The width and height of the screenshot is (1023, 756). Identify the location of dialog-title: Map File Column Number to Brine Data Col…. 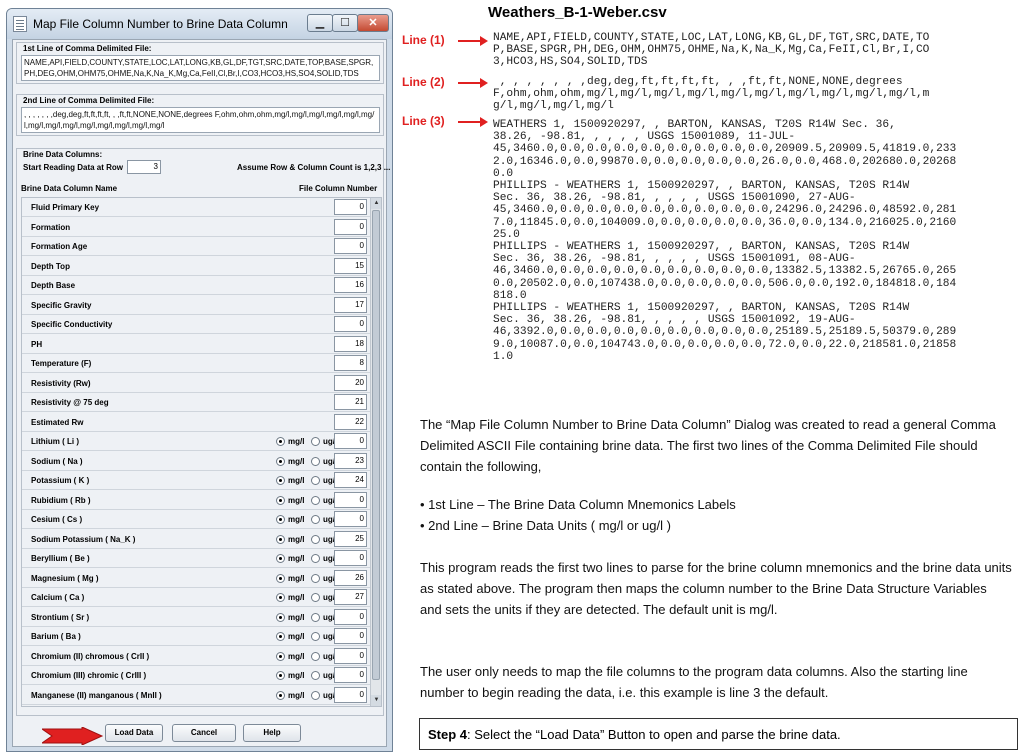
(160, 24).